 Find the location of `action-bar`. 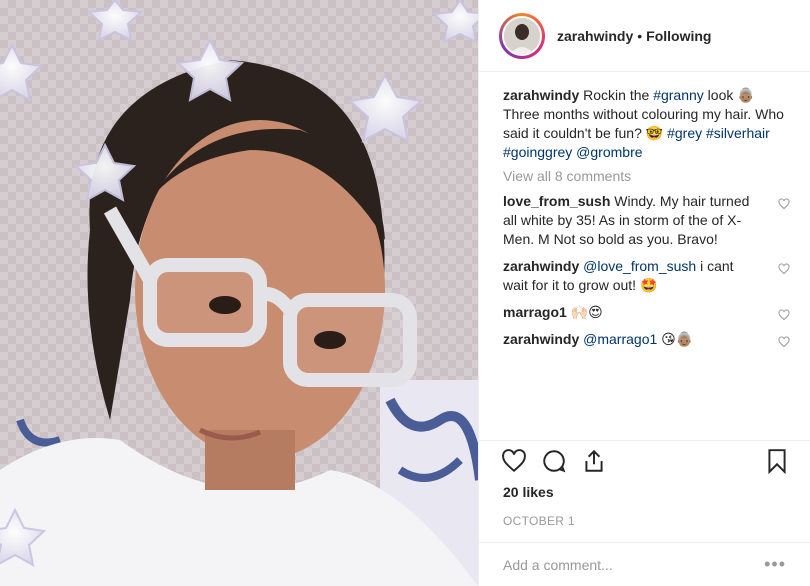

action-bar is located at coordinates (644, 460).